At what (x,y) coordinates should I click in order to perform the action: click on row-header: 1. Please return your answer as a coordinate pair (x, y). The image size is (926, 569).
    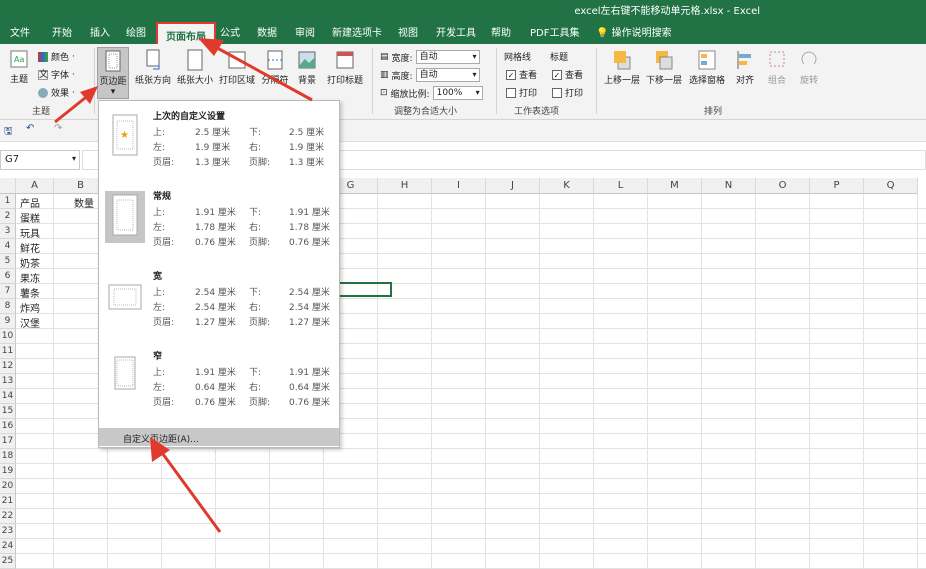
    Looking at the image, I should click on (8, 201).